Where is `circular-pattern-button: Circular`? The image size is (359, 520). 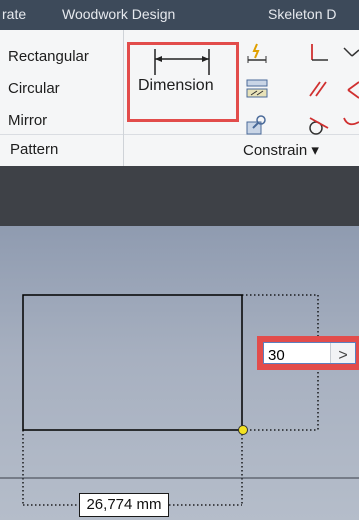
circular-pattern-button: Circular is located at coordinates (34, 88).